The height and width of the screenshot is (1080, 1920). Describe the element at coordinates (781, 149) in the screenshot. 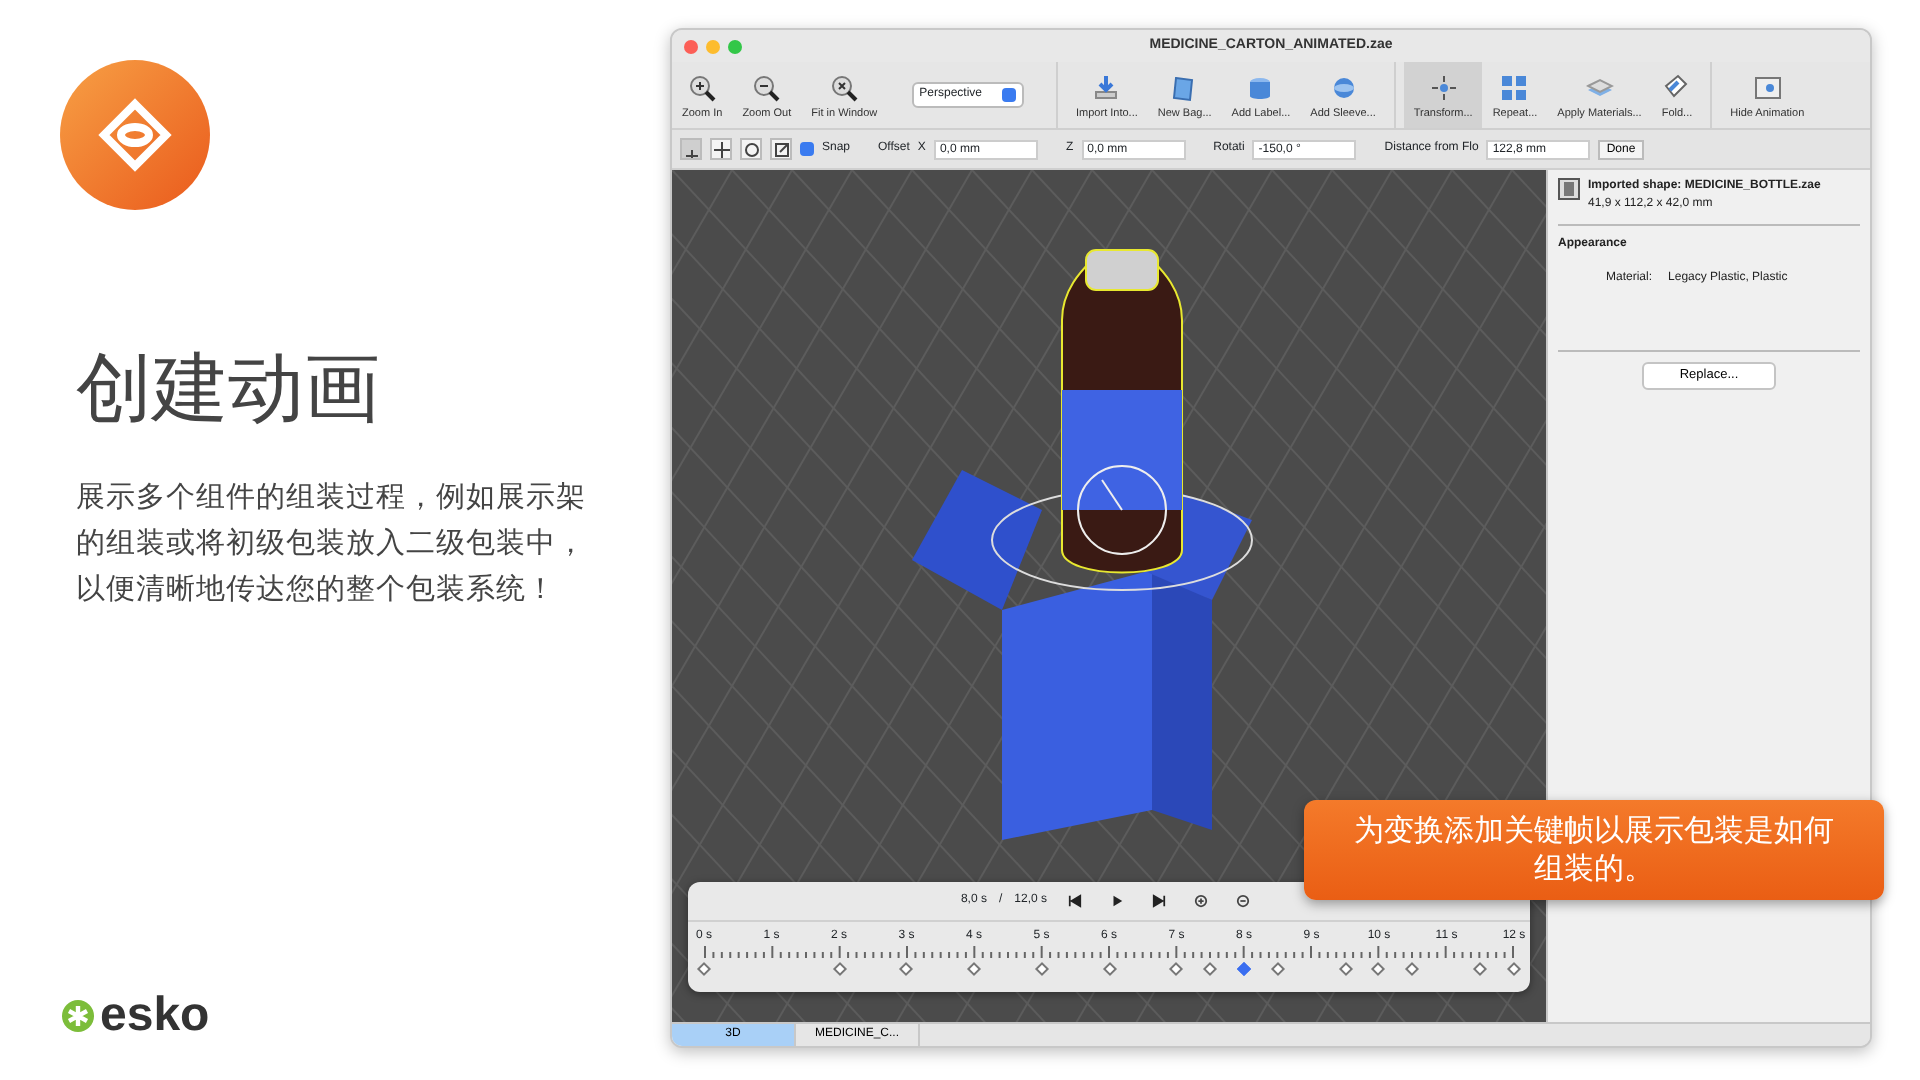

I see `scale-icon` at that location.